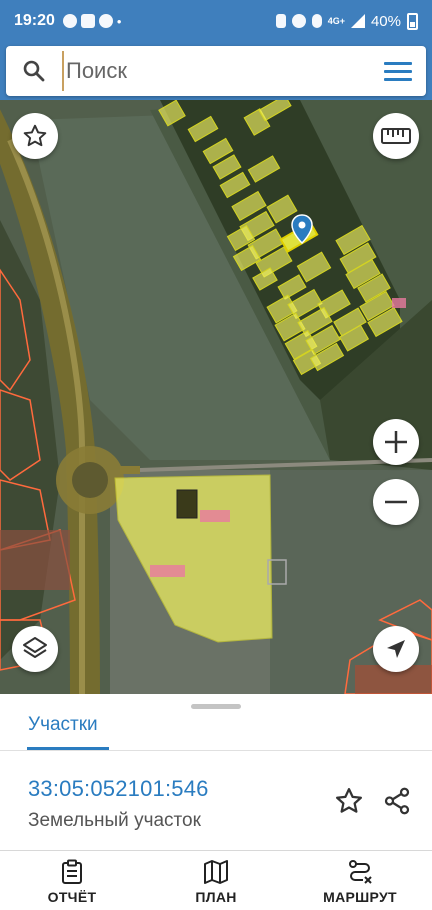 This screenshot has height=910, width=432. Describe the element at coordinates (216, 872) in the screenshot. I see `map-icon` at that location.